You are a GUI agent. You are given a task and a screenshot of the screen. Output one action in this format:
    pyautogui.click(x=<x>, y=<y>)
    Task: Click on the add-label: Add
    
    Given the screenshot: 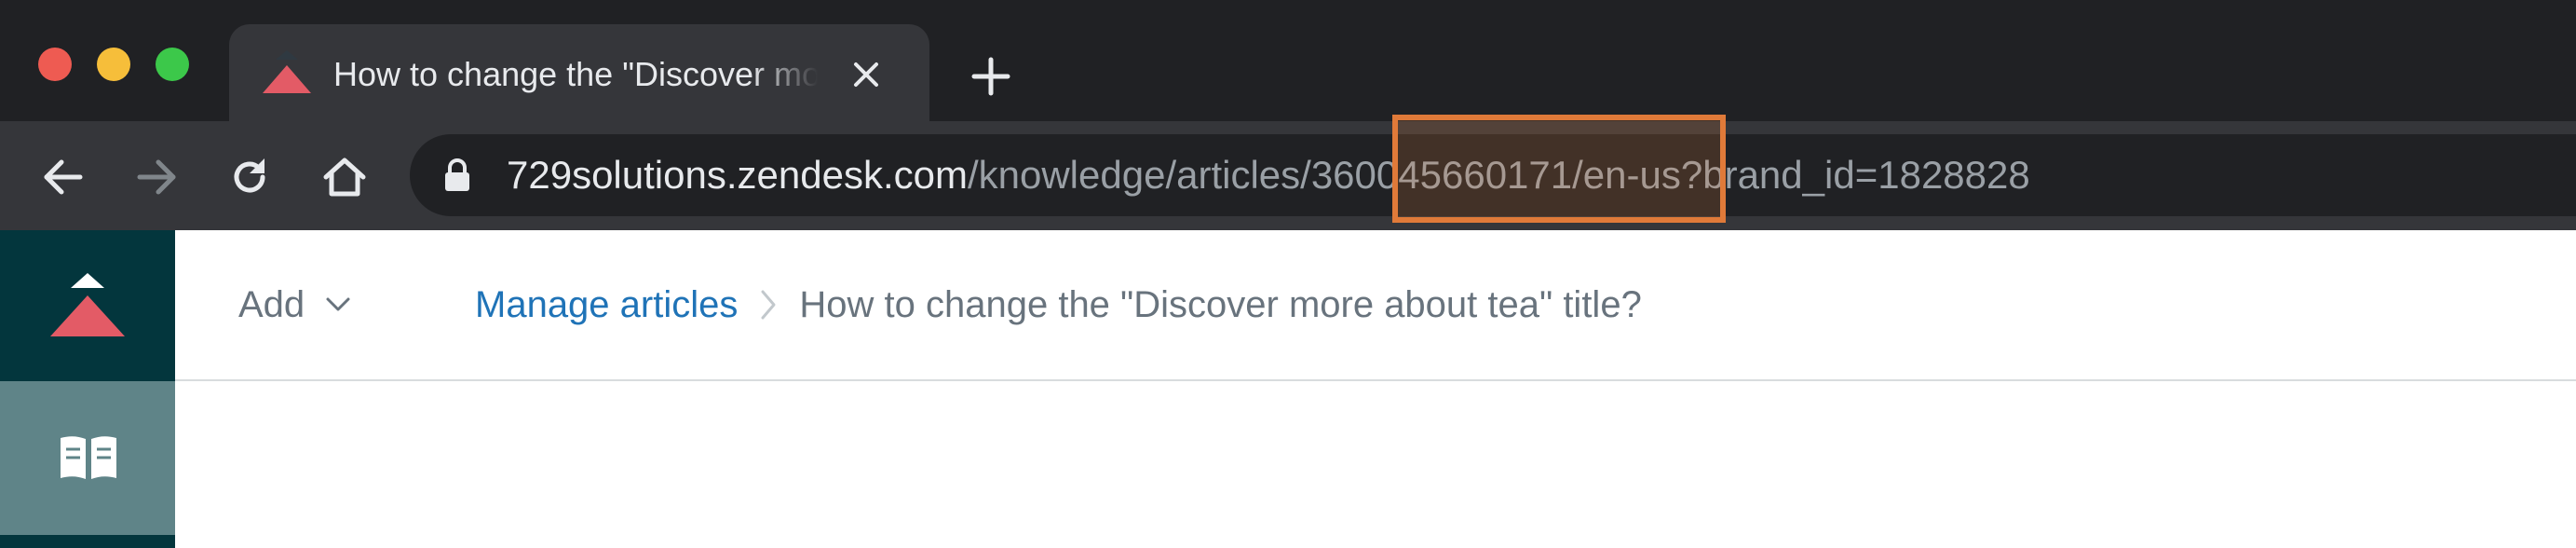 What is the action you would take?
    pyautogui.click(x=271, y=304)
    